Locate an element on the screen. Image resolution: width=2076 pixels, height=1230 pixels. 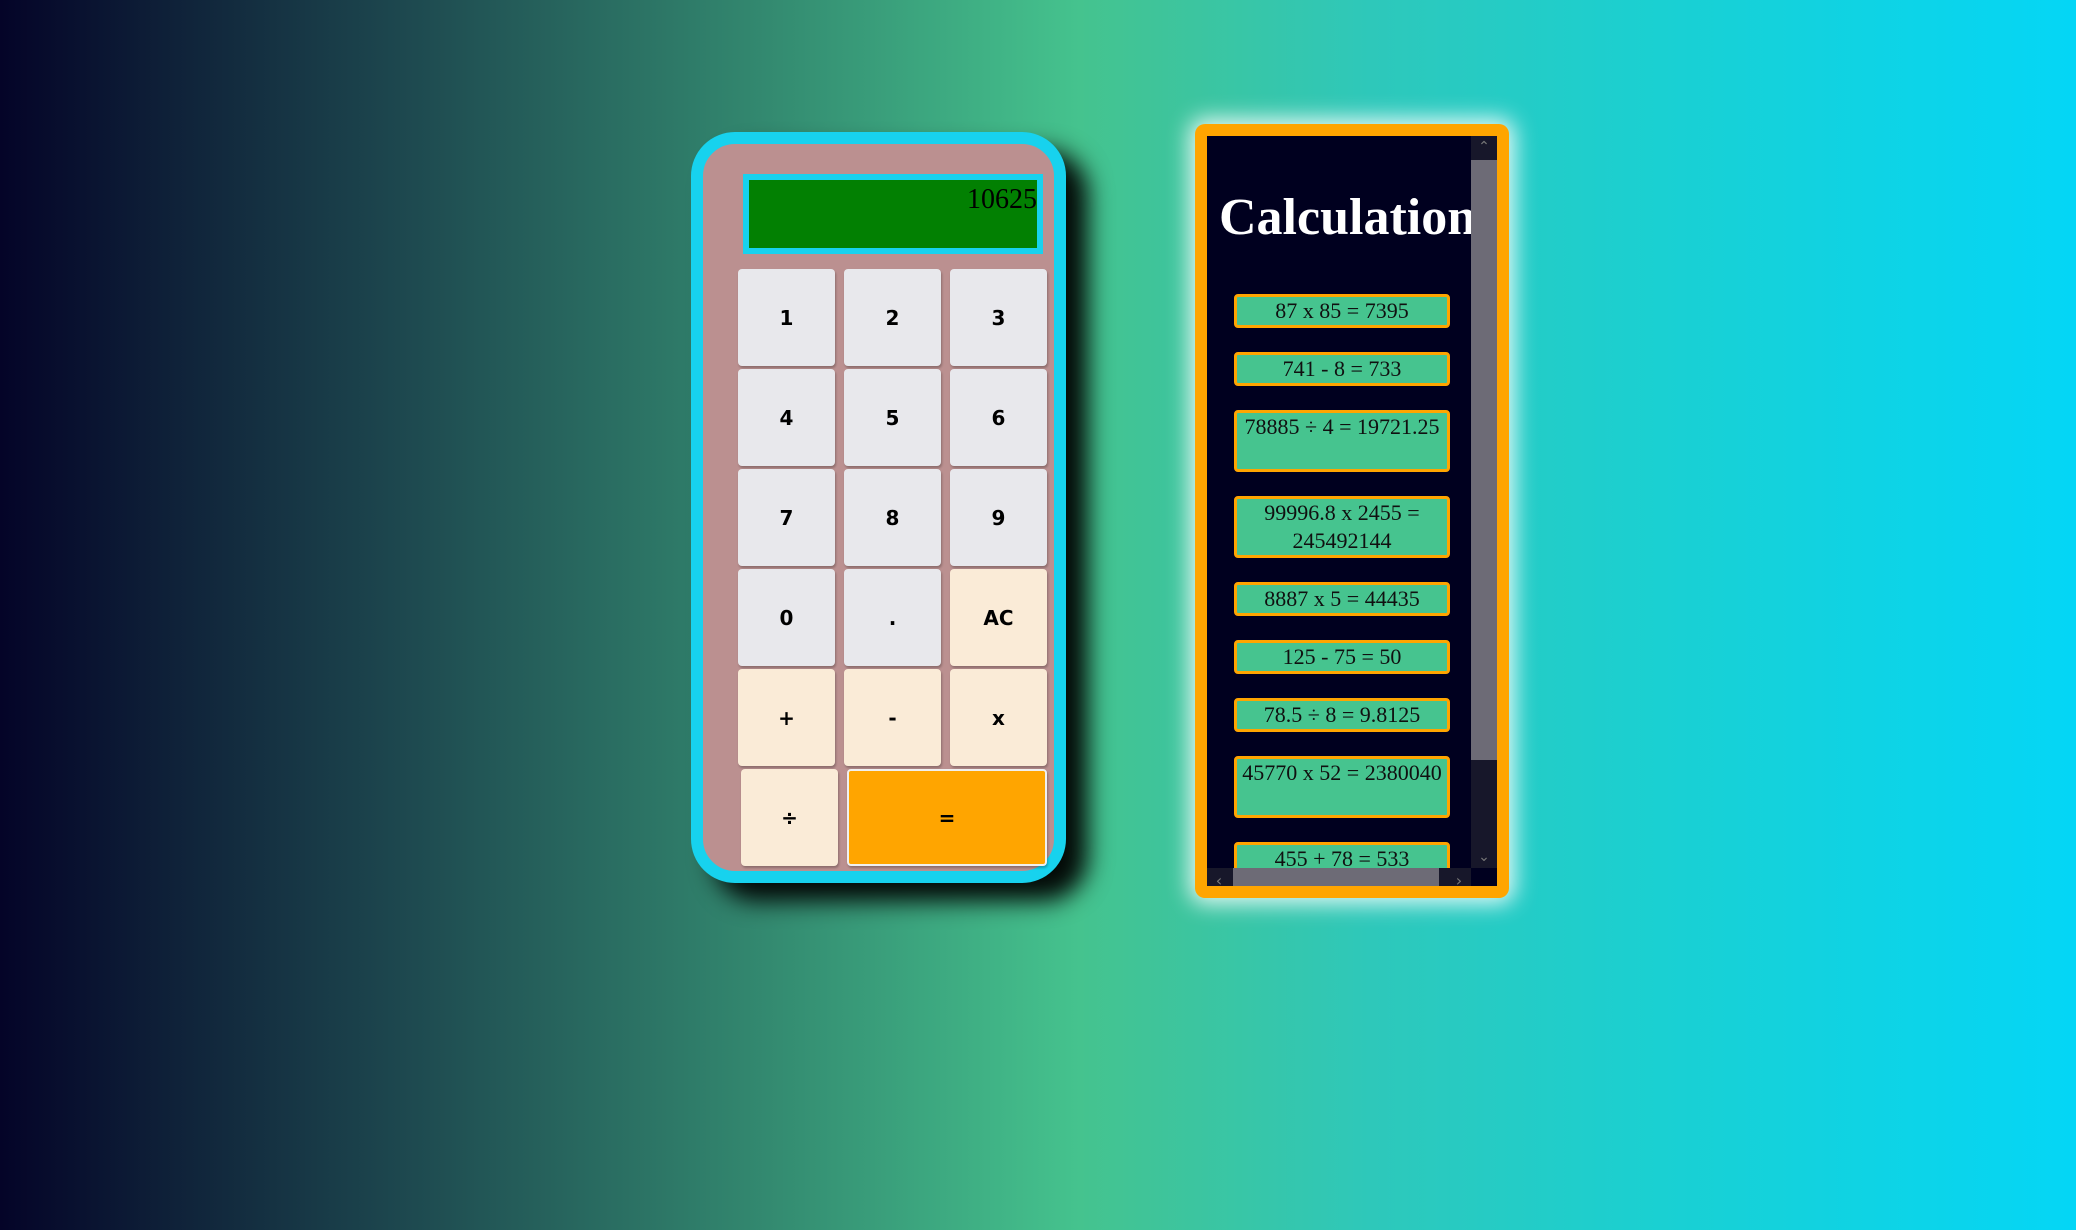
vertical-scrollbar: ⌃ ⌄ is located at coordinates (1484, 502).